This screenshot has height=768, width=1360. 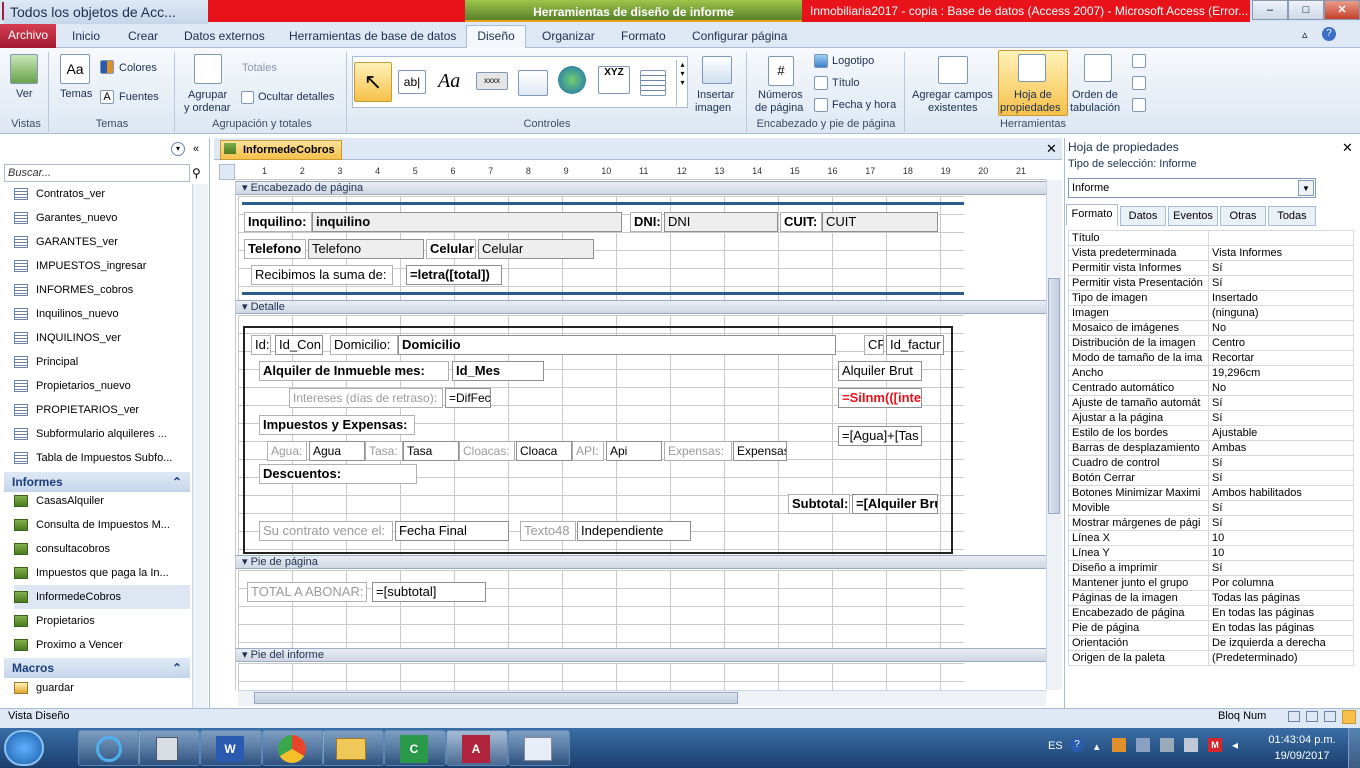 What do you see at coordinates (1211, 568) in the screenshot?
I see `property-row: Diseño a imprimir Sí` at bounding box center [1211, 568].